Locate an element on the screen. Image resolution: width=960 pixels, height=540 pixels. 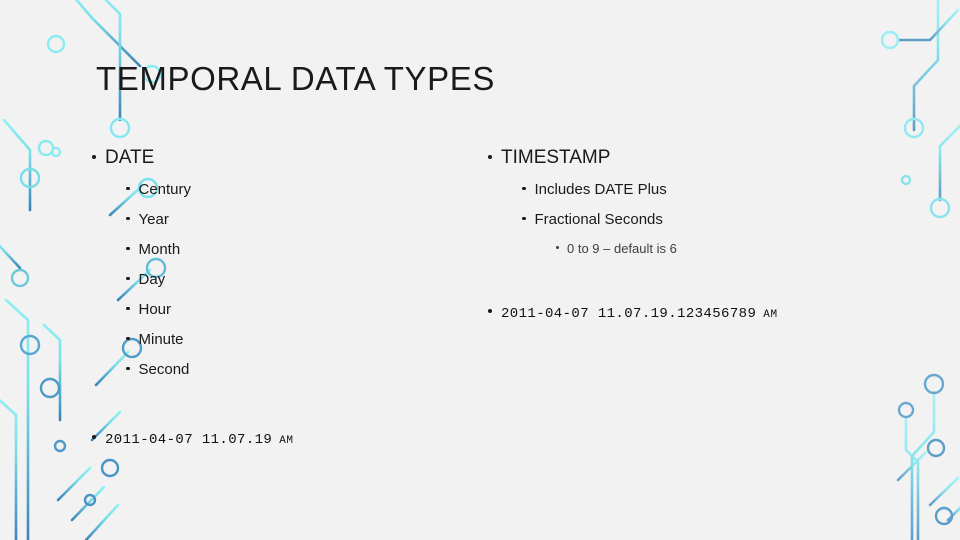
bullet-timestamp-heading: TIMESTAMP is located at coordinates (708, 158).